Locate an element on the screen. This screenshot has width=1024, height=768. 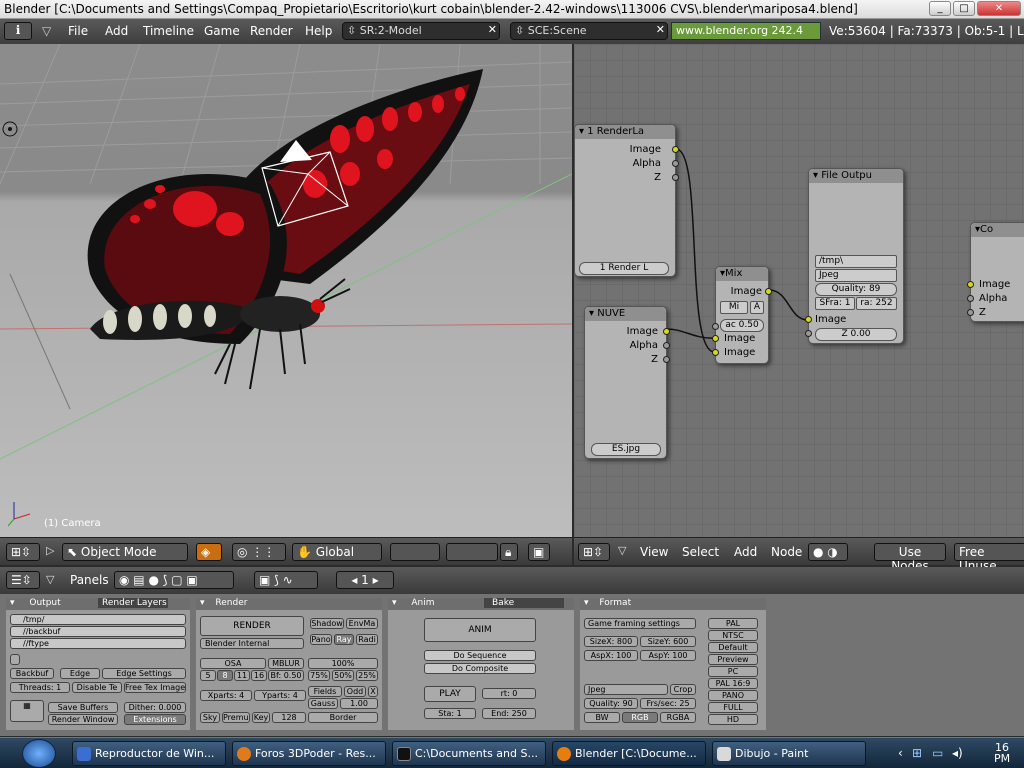
free-tex-image-button: Free Tex Image is located at coordinates (155, 687).